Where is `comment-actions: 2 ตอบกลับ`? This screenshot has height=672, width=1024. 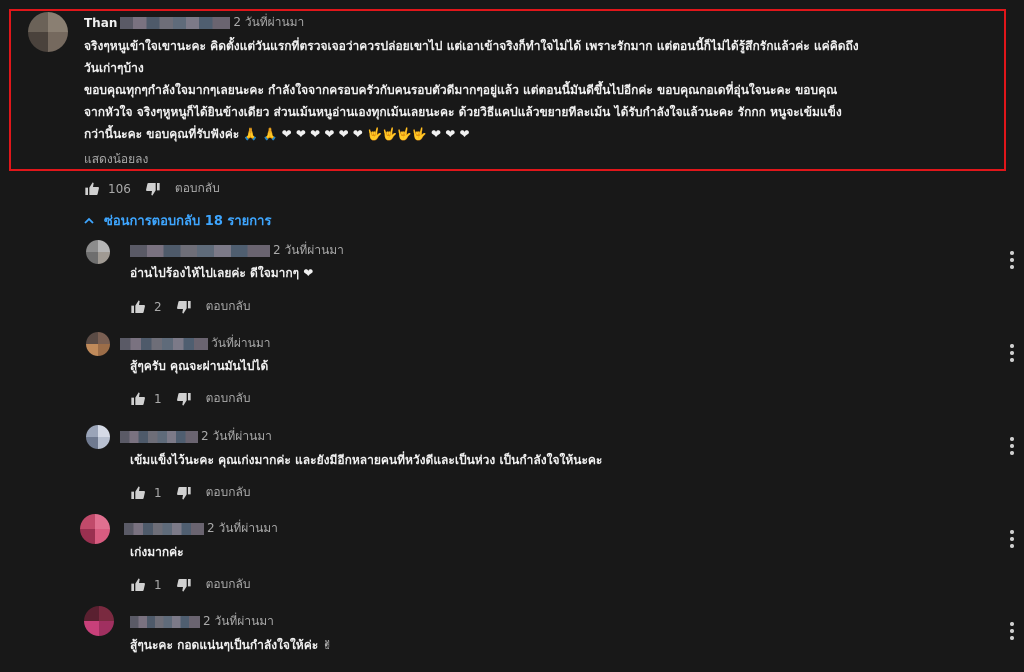
comment-actions: 2 ตอบกลับ is located at coordinates (190, 306).